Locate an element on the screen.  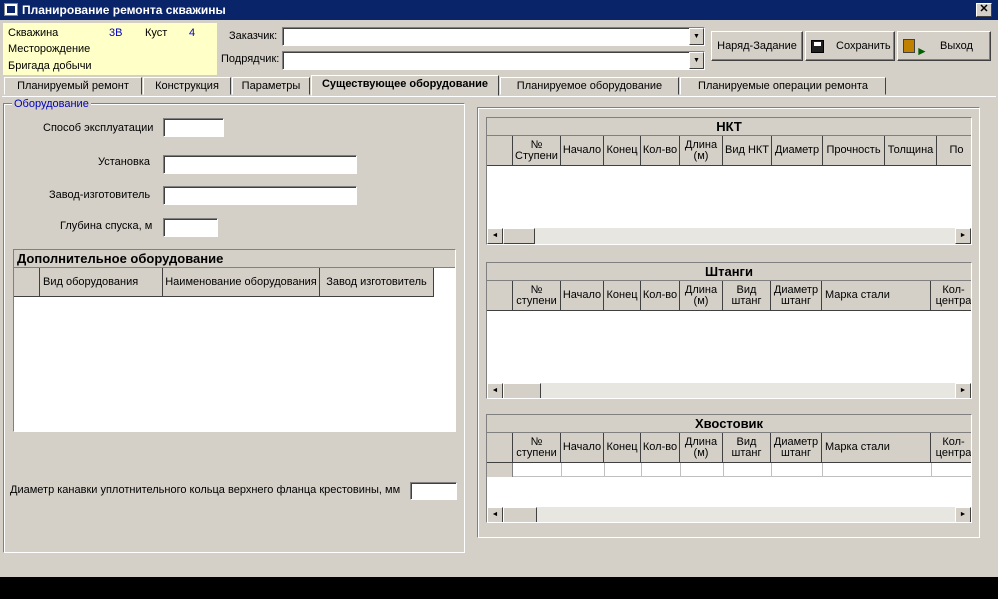
method-label: Способ эксплуатации is located at coordinates (98, 128).